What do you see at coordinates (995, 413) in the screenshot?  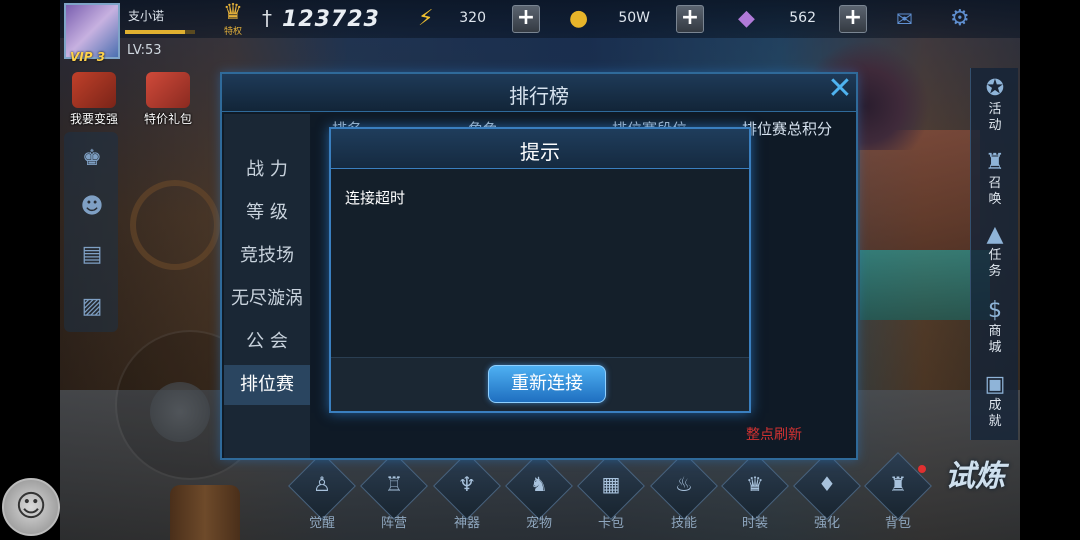 I see `nav-achievements-label: 成 就` at bounding box center [995, 413].